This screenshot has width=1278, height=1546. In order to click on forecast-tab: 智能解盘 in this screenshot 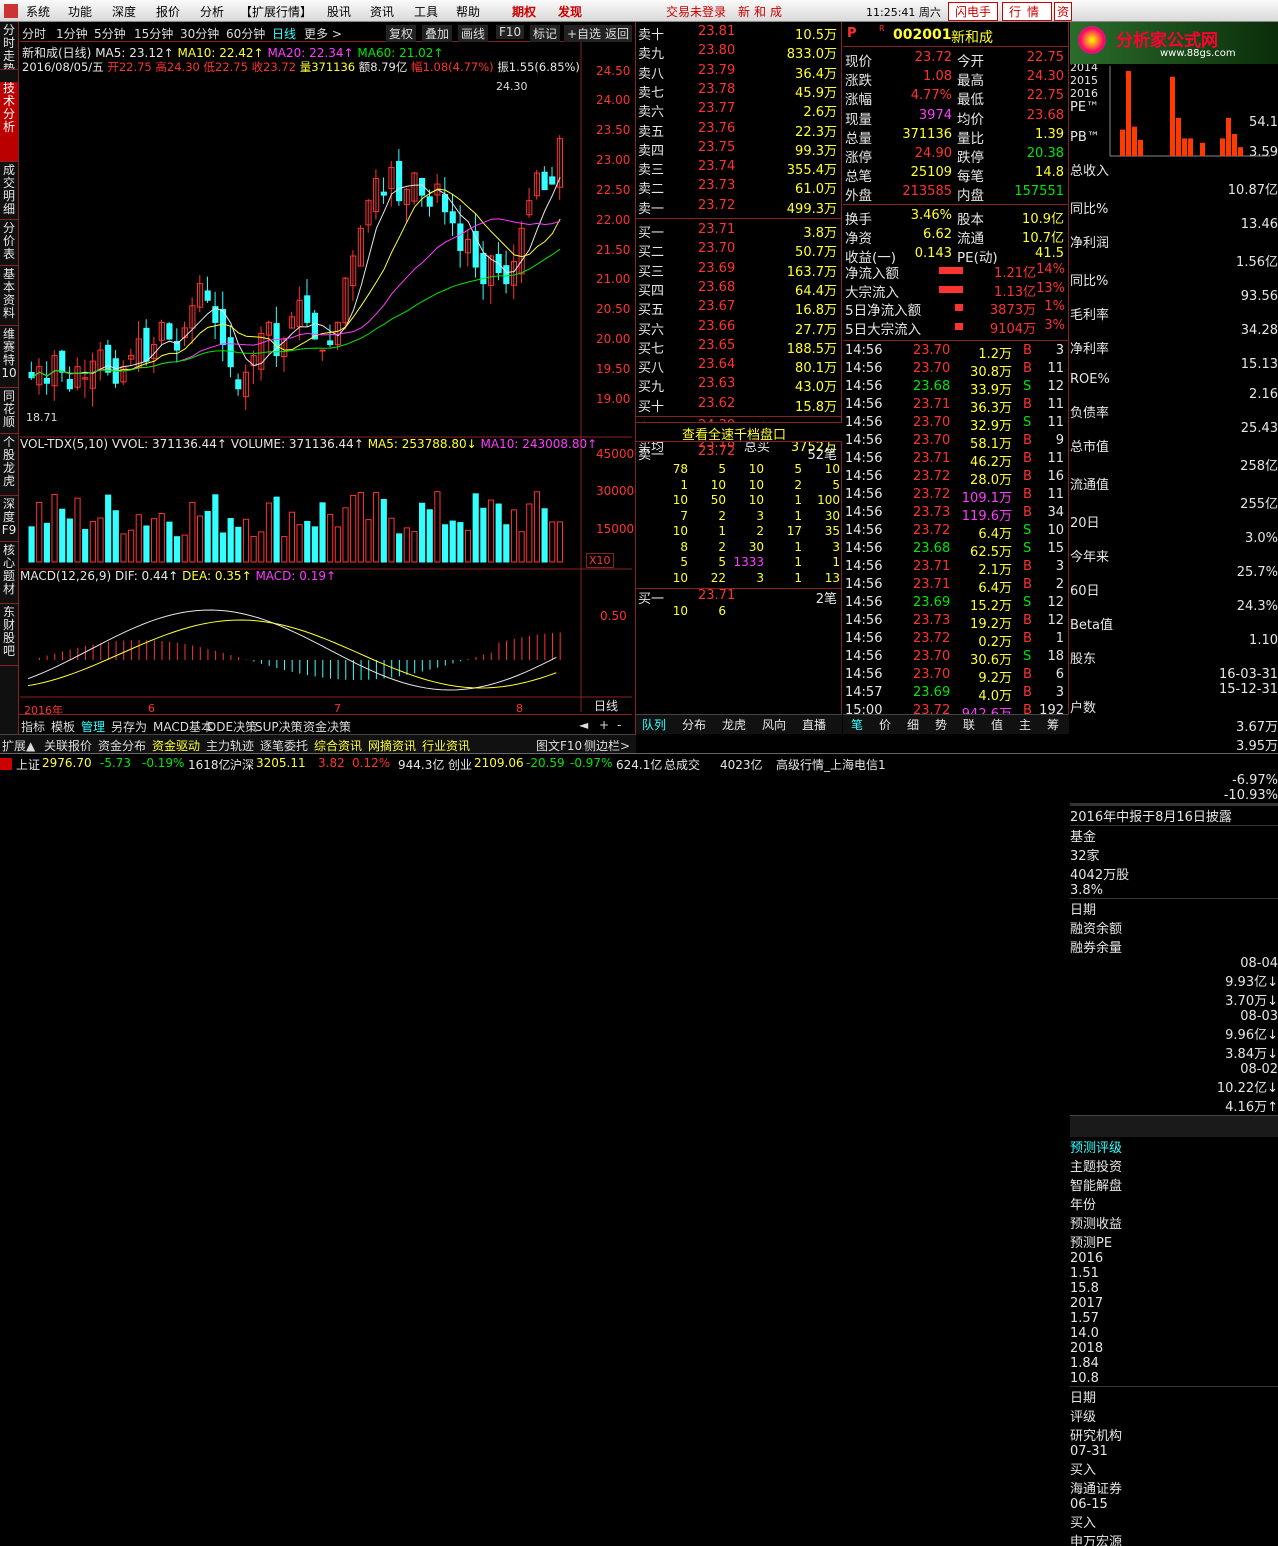, I will do `click(1174, 1184)`.